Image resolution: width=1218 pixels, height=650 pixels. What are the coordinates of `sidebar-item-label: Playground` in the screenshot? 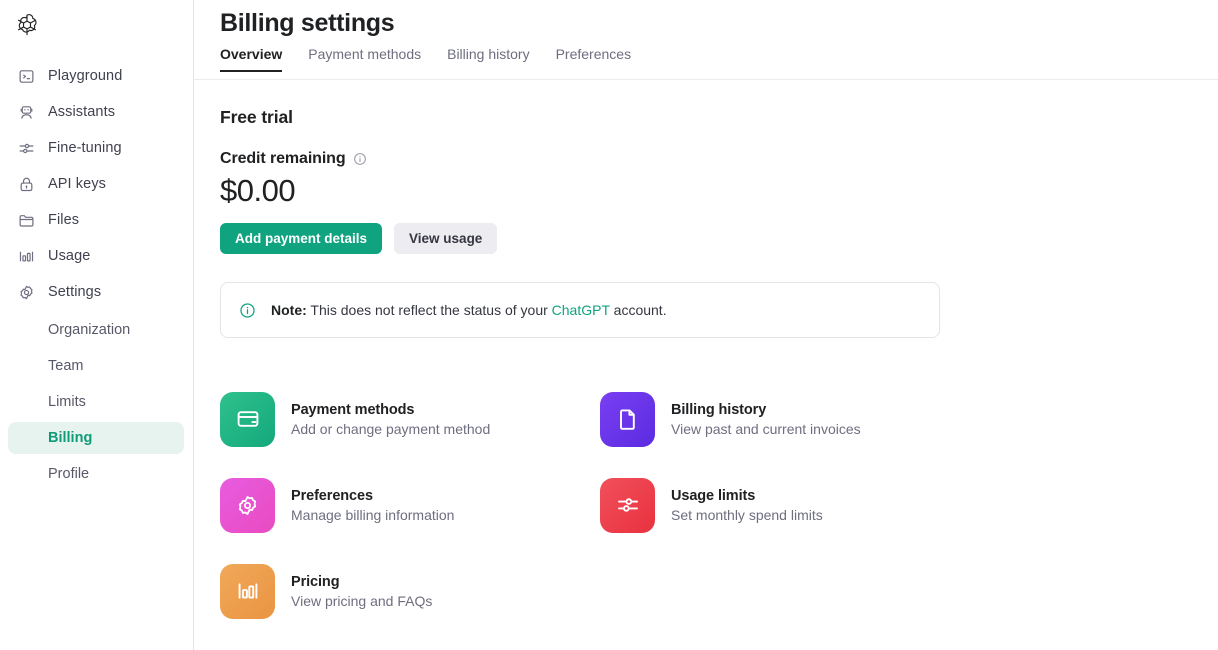 It's located at (85, 75).